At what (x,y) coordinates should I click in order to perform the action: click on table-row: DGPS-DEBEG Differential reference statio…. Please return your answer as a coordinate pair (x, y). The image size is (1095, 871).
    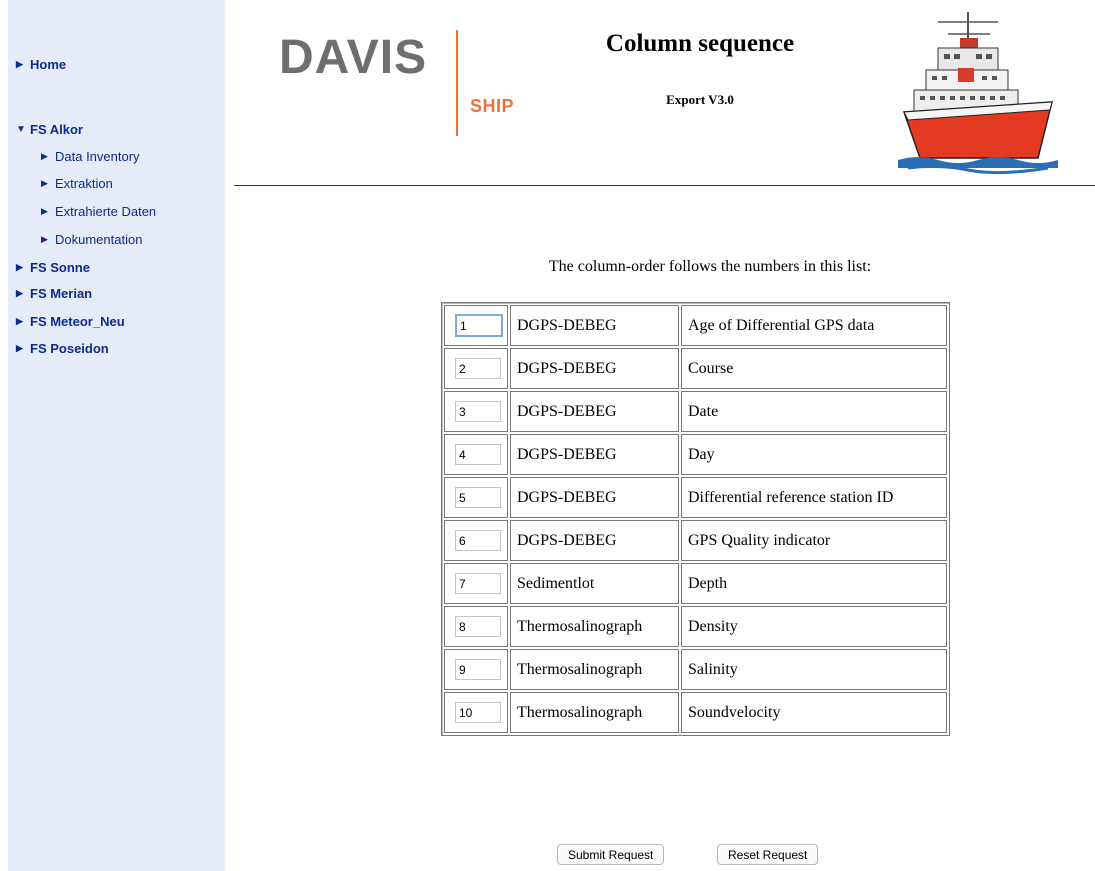
    Looking at the image, I should click on (695, 497).